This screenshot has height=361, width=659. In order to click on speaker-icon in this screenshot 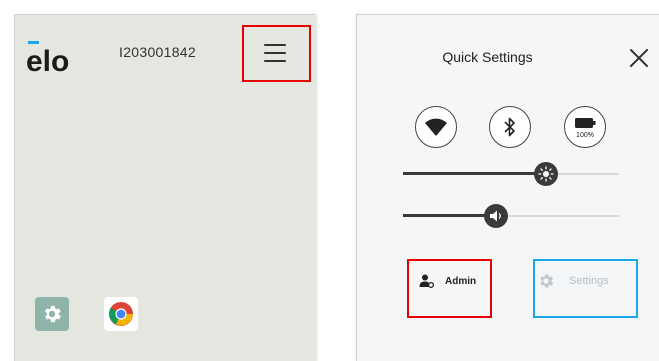, I will do `click(495, 216)`.